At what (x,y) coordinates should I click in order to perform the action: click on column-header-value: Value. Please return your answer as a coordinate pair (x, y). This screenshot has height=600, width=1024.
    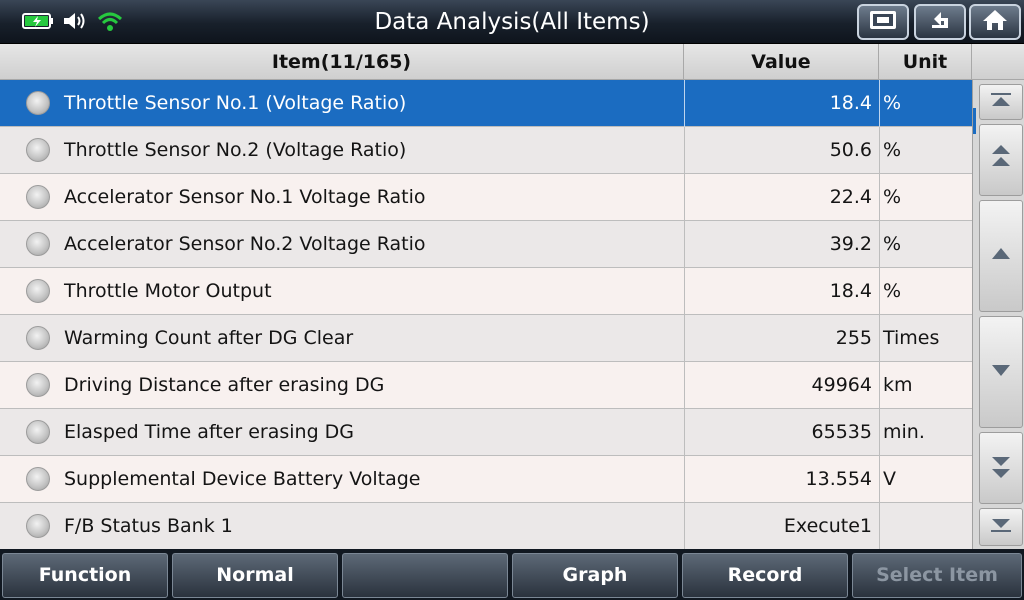
    Looking at the image, I should click on (781, 62).